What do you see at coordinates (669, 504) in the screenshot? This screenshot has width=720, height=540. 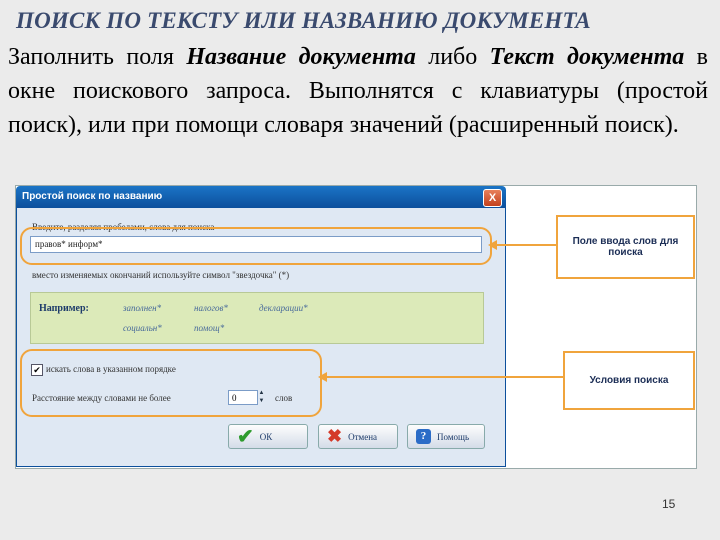 I see `page-number: 15` at bounding box center [669, 504].